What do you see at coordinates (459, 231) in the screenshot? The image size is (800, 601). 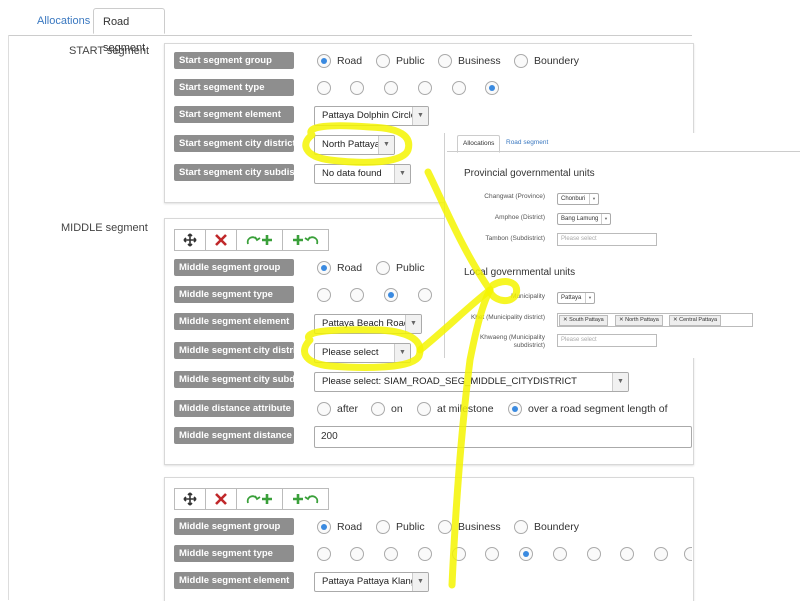 I see `highlight-arrow-top` at bounding box center [459, 231].